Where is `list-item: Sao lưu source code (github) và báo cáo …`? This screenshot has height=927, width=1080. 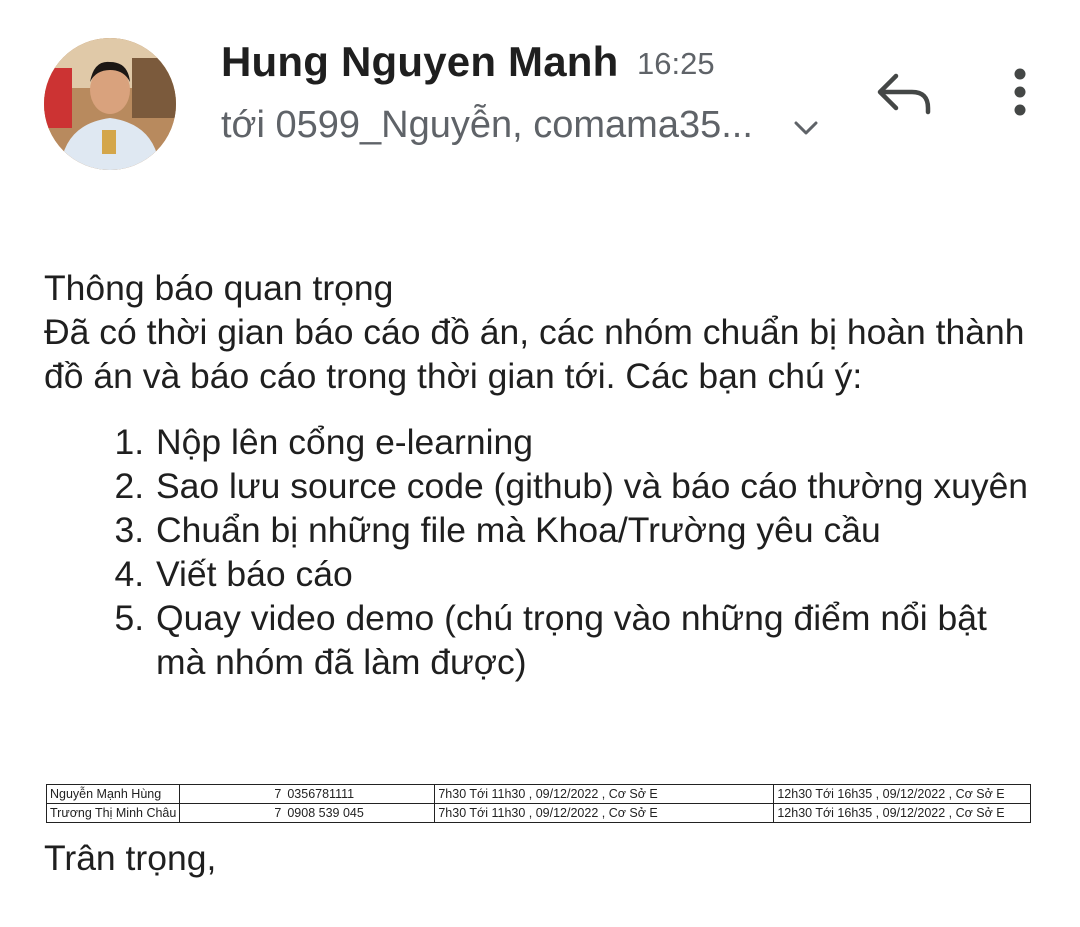
list-item: Sao lưu source code (github) và báo cáo … is located at coordinates (599, 486).